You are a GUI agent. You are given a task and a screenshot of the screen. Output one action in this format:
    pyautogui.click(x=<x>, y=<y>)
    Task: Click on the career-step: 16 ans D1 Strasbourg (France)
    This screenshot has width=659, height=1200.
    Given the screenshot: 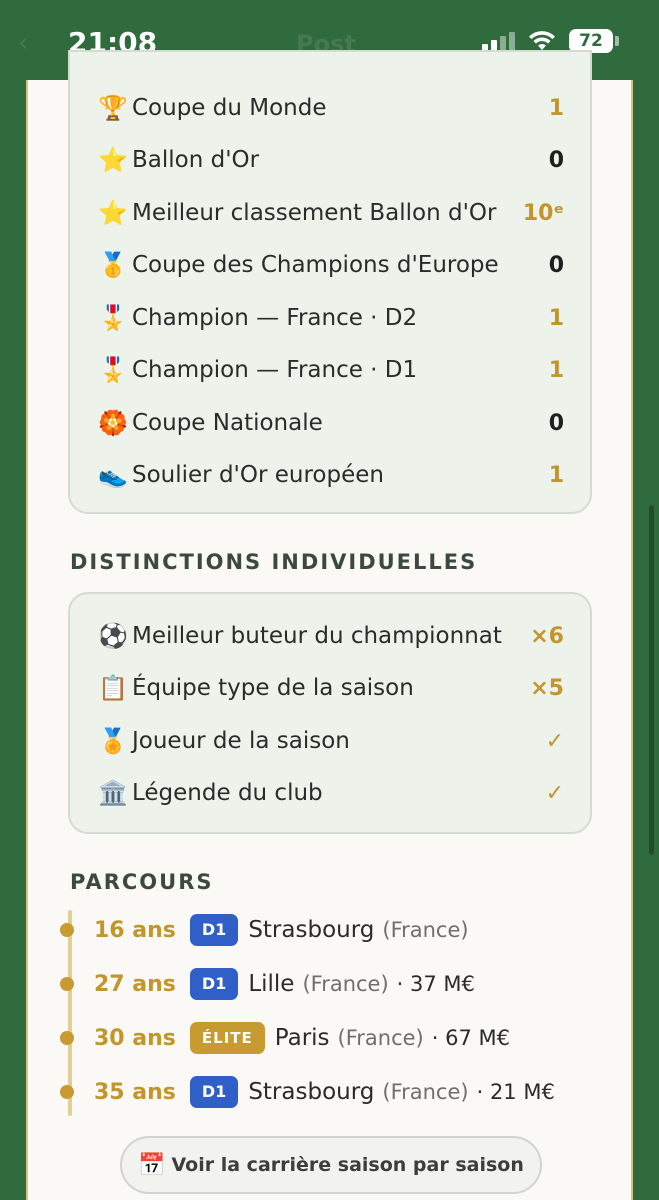 What is the action you would take?
    pyautogui.click(x=264, y=930)
    